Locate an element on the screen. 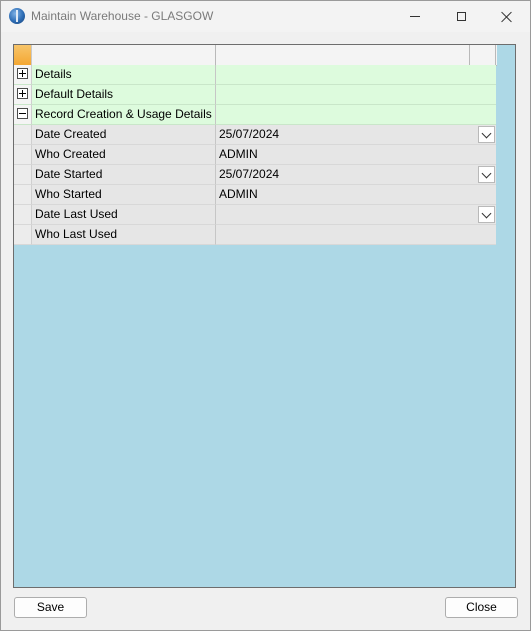  field-row-who-created: Who Created ADMIN is located at coordinates (255, 155).